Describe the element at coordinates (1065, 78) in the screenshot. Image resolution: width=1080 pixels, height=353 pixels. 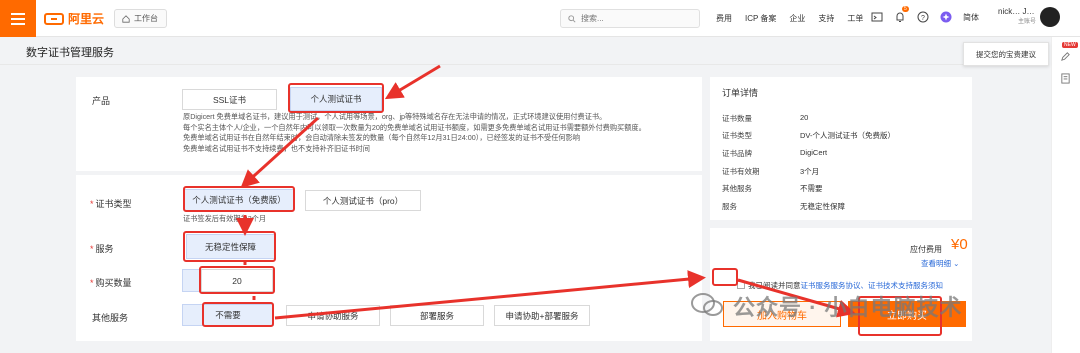
I see `document-icon` at that location.